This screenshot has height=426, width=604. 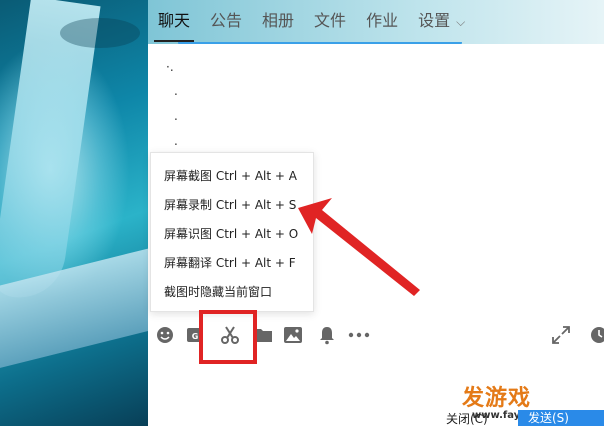 What do you see at coordinates (232, 176) in the screenshot?
I see `menu-item-screen-capture: 屏幕截图 Ctrl + Alt + A` at bounding box center [232, 176].